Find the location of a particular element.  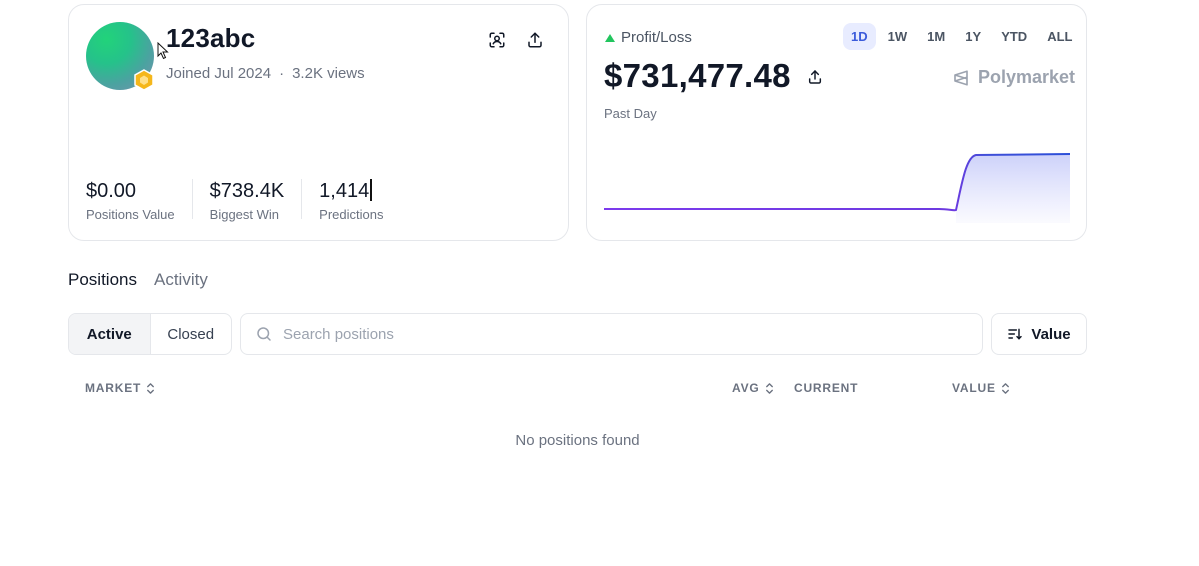

tab-positions: Positions is located at coordinates (102, 280).